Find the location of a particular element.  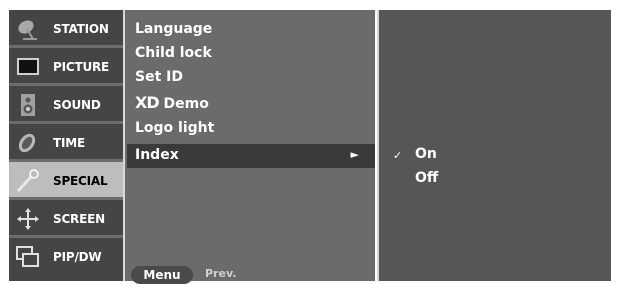

menu-item-index: Index ► is located at coordinates (251, 156).